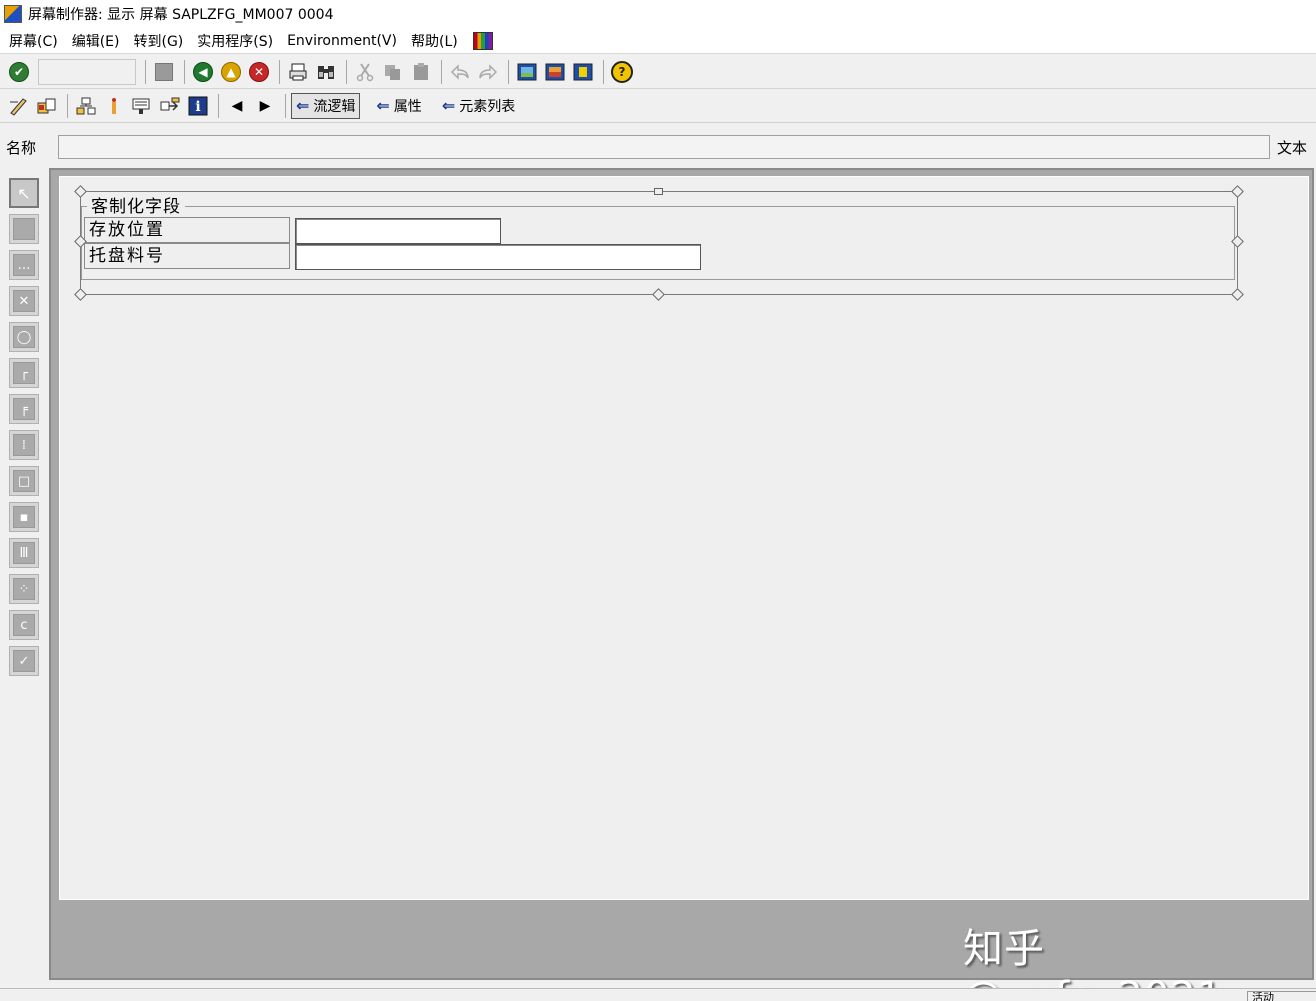 The width and height of the screenshot is (1316, 1001). What do you see at coordinates (164, 72) in the screenshot?
I see `save-button` at bounding box center [164, 72].